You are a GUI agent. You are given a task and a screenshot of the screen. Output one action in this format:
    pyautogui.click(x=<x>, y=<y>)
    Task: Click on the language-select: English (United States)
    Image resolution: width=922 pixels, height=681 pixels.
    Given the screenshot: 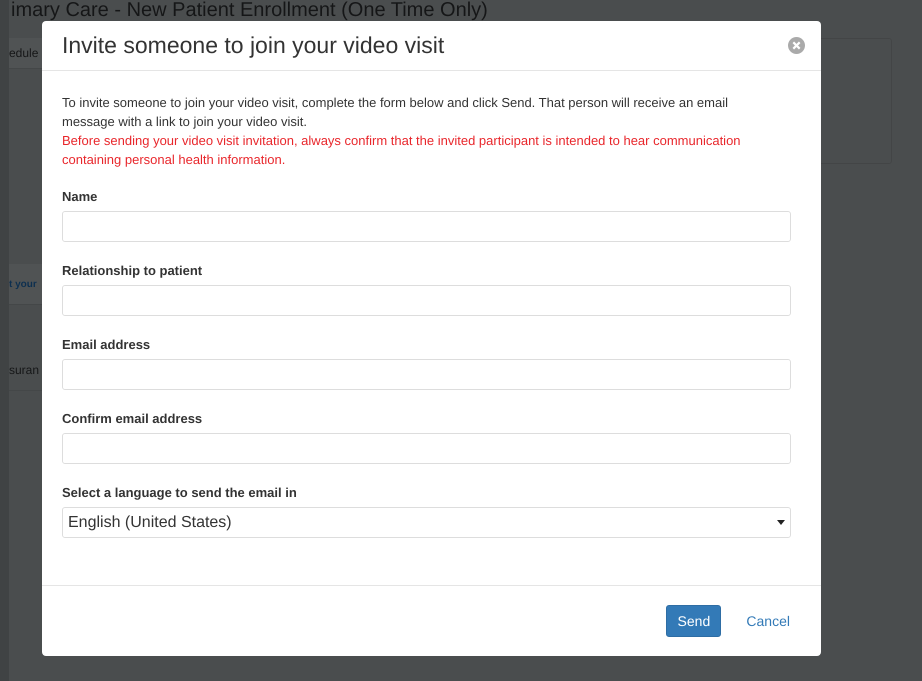 What is the action you would take?
    pyautogui.click(x=426, y=522)
    